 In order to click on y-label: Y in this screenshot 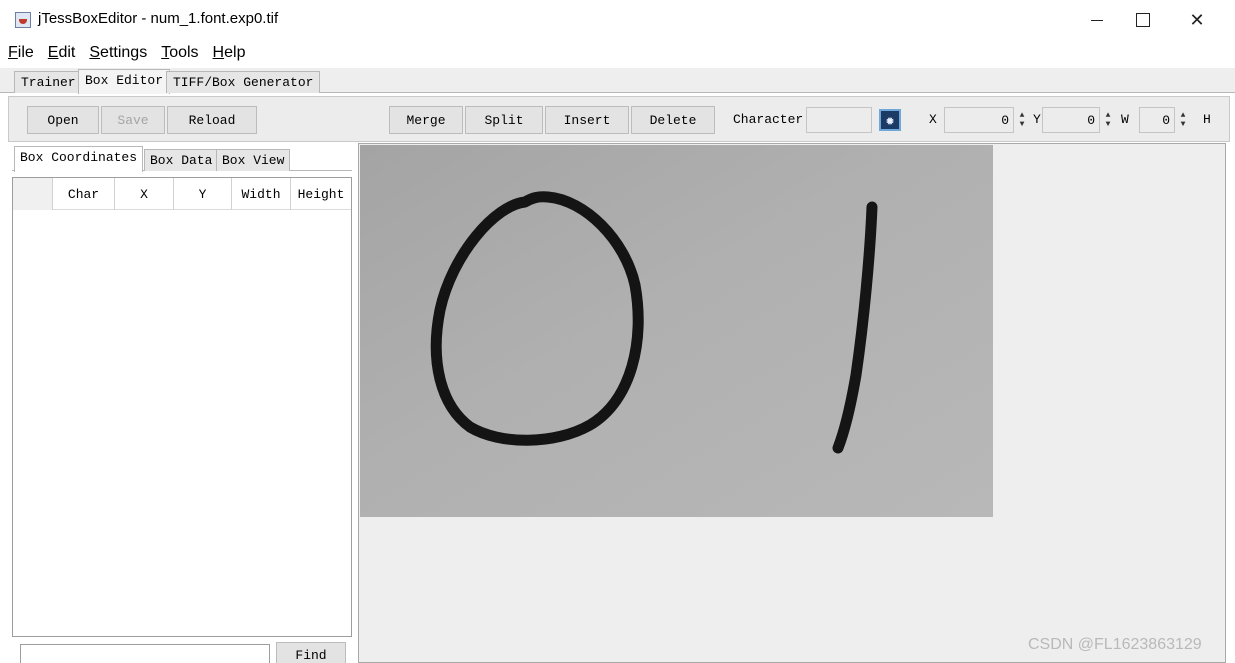, I will do `click(1037, 119)`.